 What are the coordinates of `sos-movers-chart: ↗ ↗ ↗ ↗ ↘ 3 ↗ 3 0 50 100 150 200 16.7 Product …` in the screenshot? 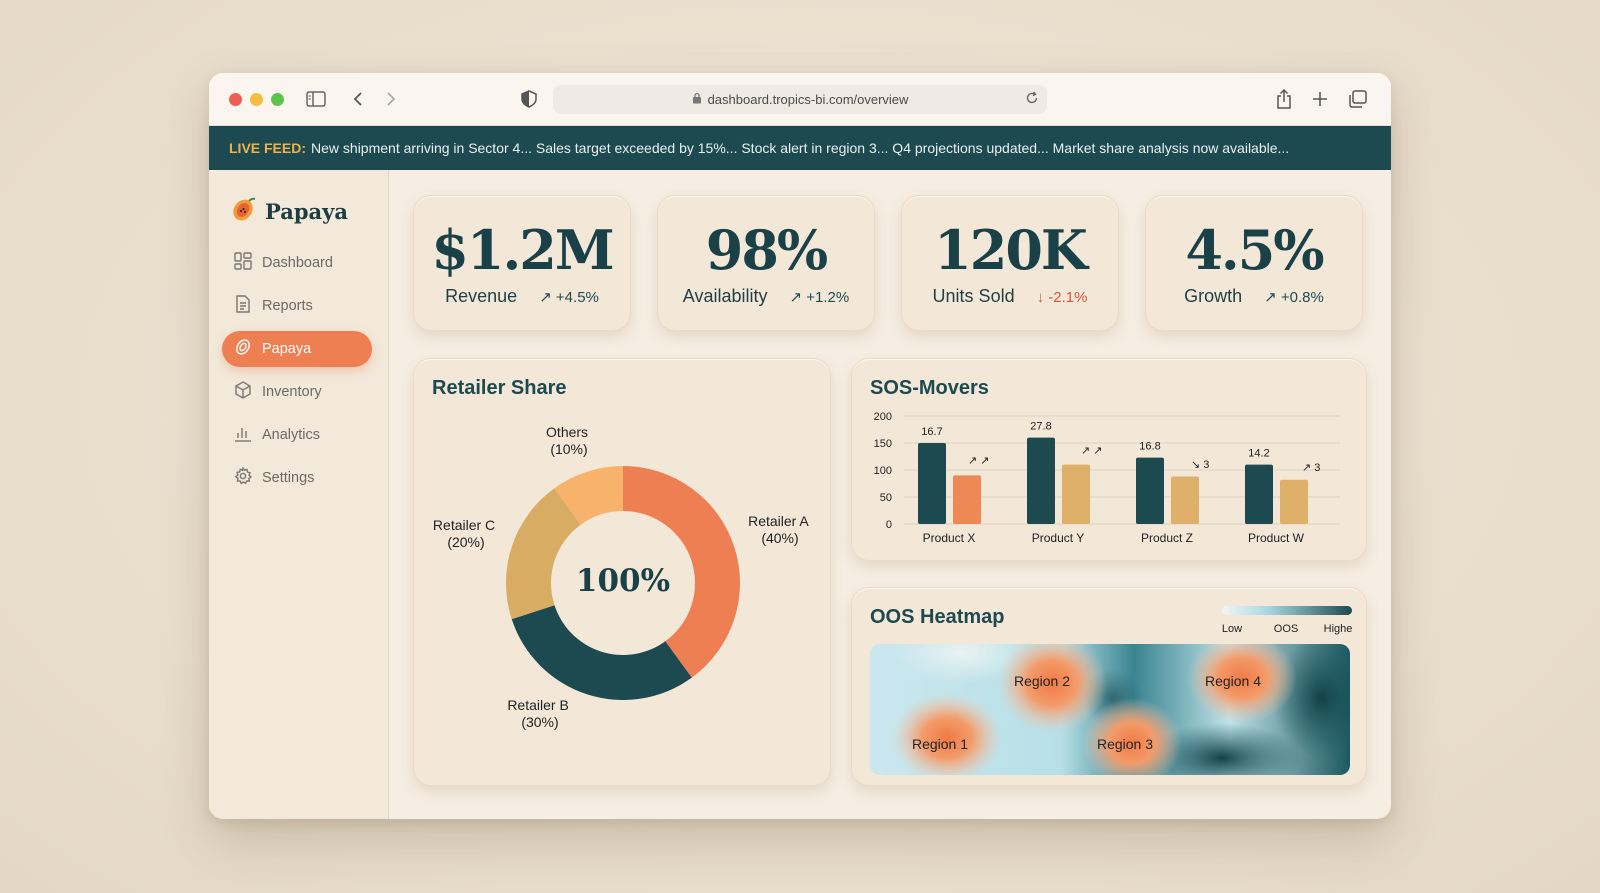 It's located at (1107, 478).